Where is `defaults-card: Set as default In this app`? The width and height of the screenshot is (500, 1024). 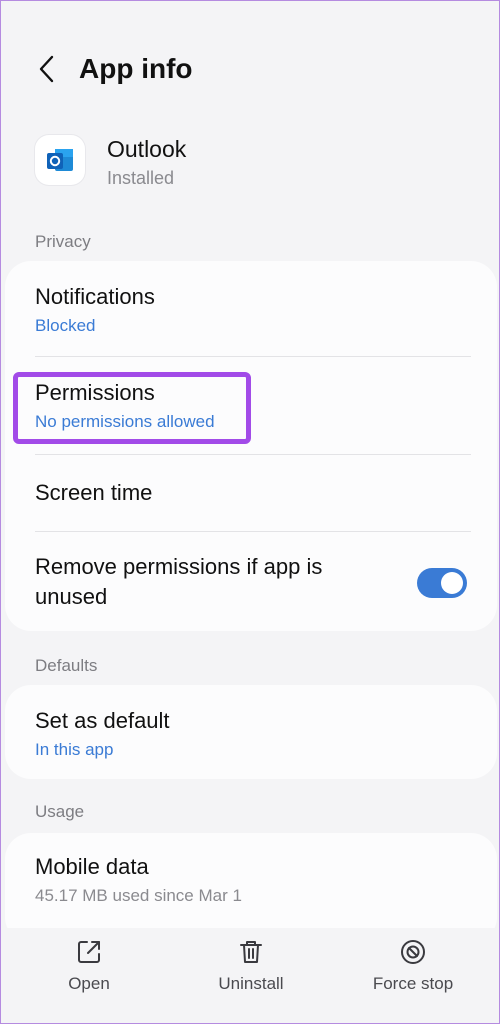 defaults-card: Set as default In this app is located at coordinates (251, 732).